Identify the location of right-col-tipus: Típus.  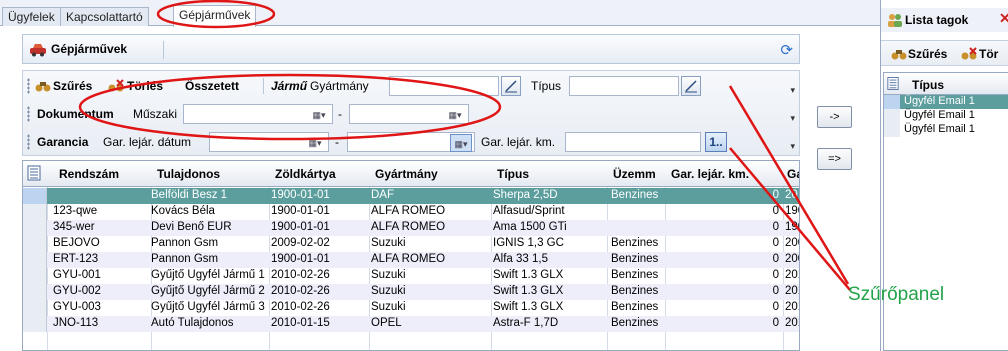
(928, 85).